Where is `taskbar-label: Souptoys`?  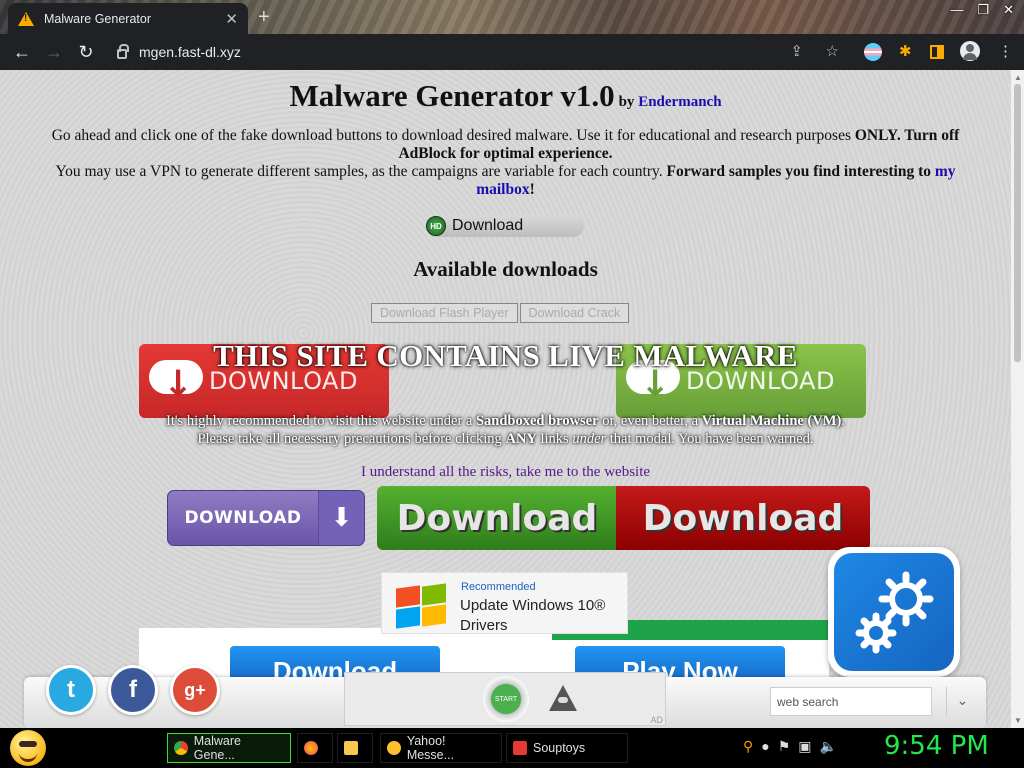 taskbar-label: Souptoys is located at coordinates (559, 748).